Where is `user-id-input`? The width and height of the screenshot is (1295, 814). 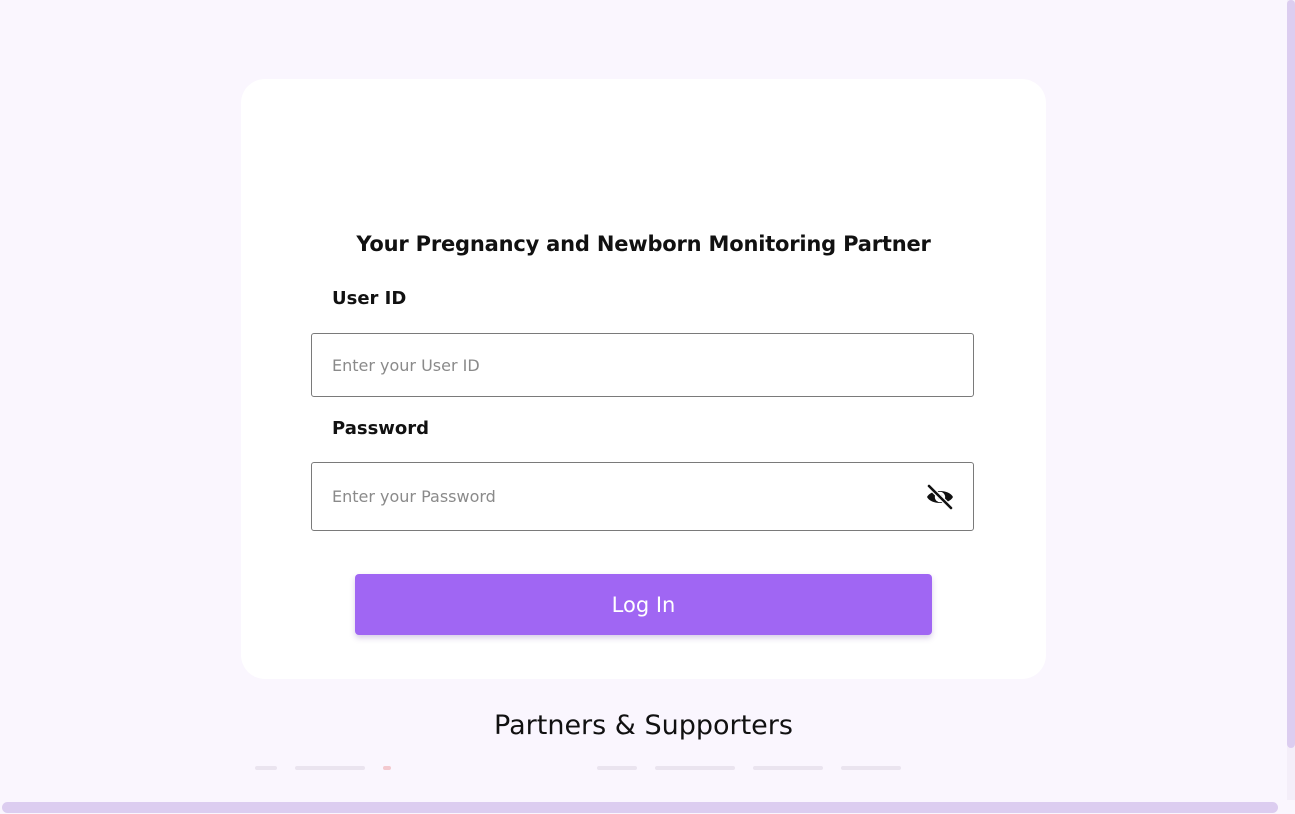 user-id-input is located at coordinates (612, 365).